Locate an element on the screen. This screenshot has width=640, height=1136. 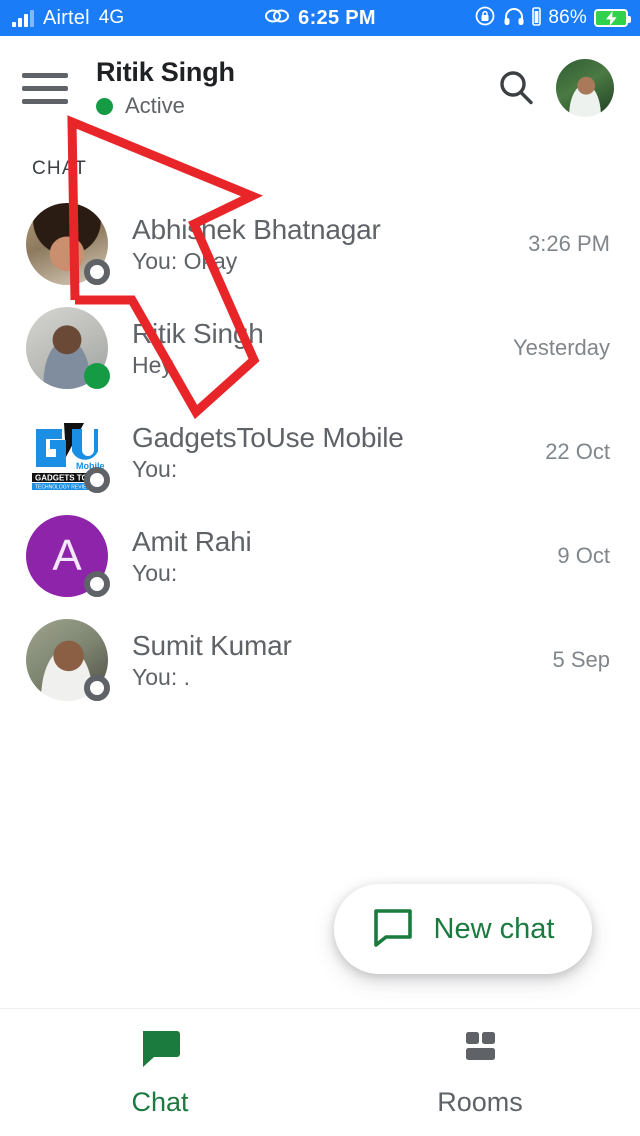
chat-list-item: Ritik Singh Hey Yesterday is located at coordinates (320, 348).